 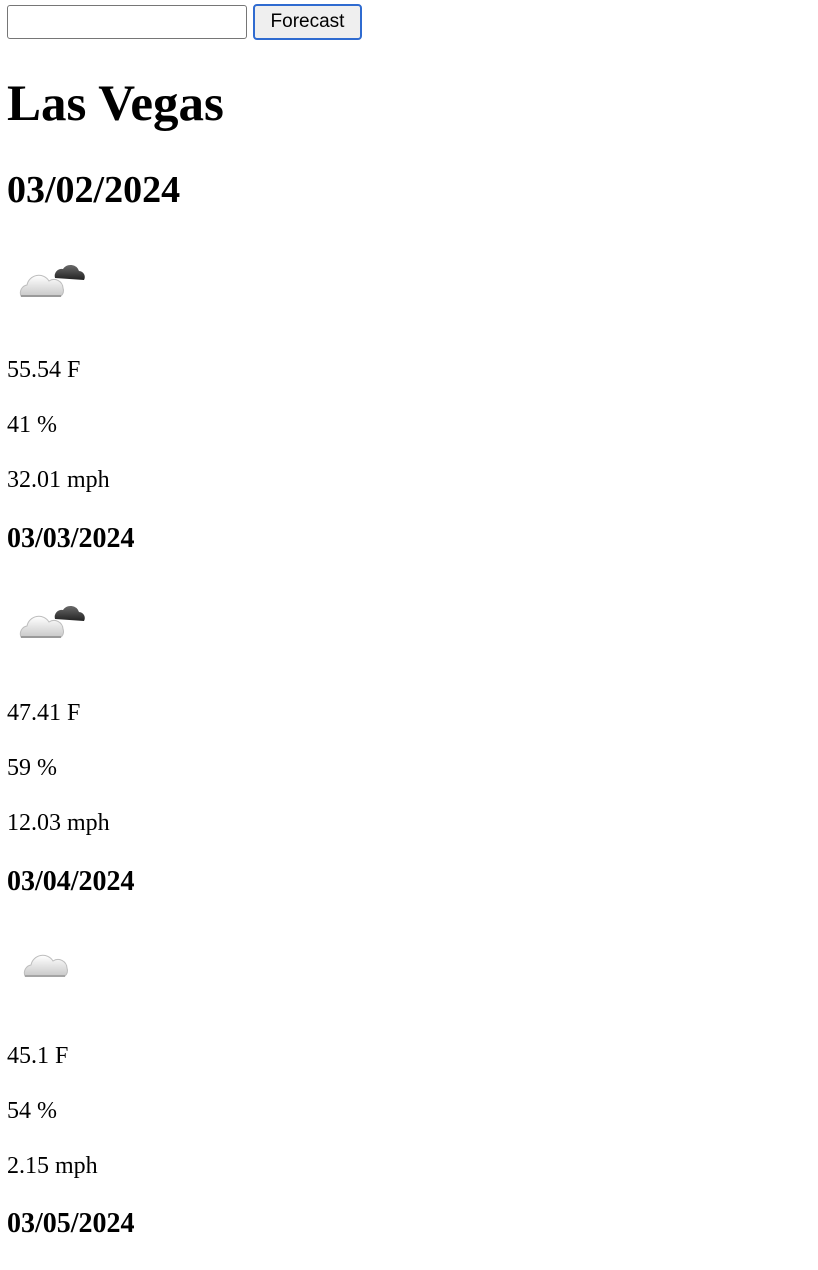 What do you see at coordinates (115, 104) in the screenshot?
I see `city-title: Las Vegas` at bounding box center [115, 104].